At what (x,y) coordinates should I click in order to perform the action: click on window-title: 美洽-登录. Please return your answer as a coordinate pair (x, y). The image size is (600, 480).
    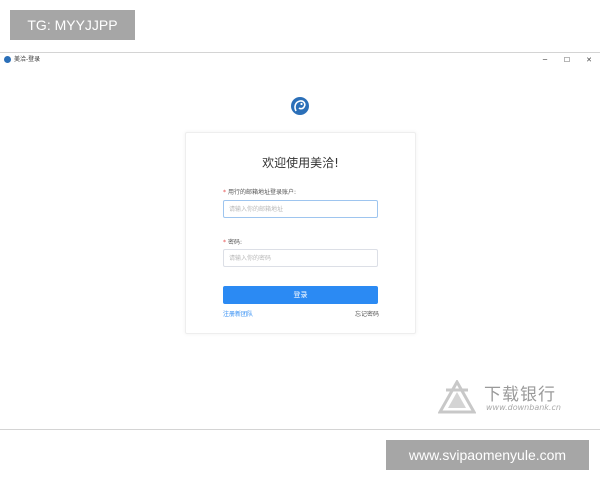
    Looking at the image, I should click on (27, 59).